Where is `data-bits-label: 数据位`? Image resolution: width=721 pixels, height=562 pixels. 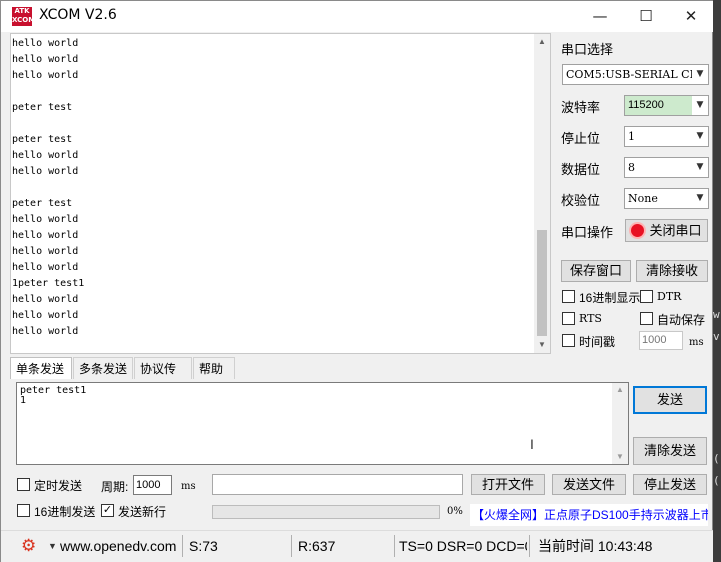 data-bits-label: 数据位 is located at coordinates (581, 169).